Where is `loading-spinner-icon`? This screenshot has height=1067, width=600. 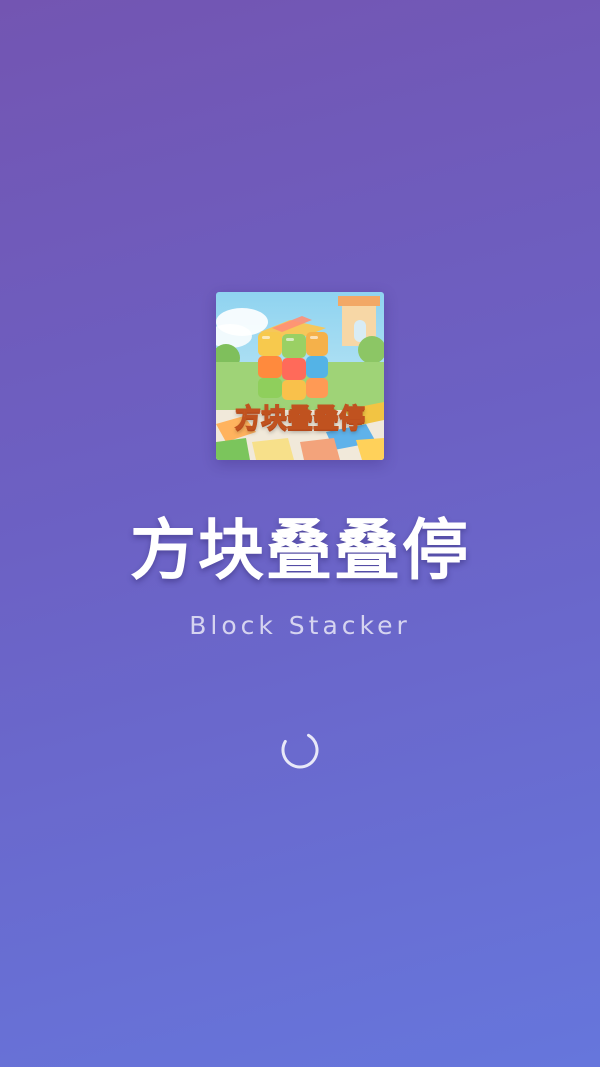
loading-spinner-icon is located at coordinates (300, 750).